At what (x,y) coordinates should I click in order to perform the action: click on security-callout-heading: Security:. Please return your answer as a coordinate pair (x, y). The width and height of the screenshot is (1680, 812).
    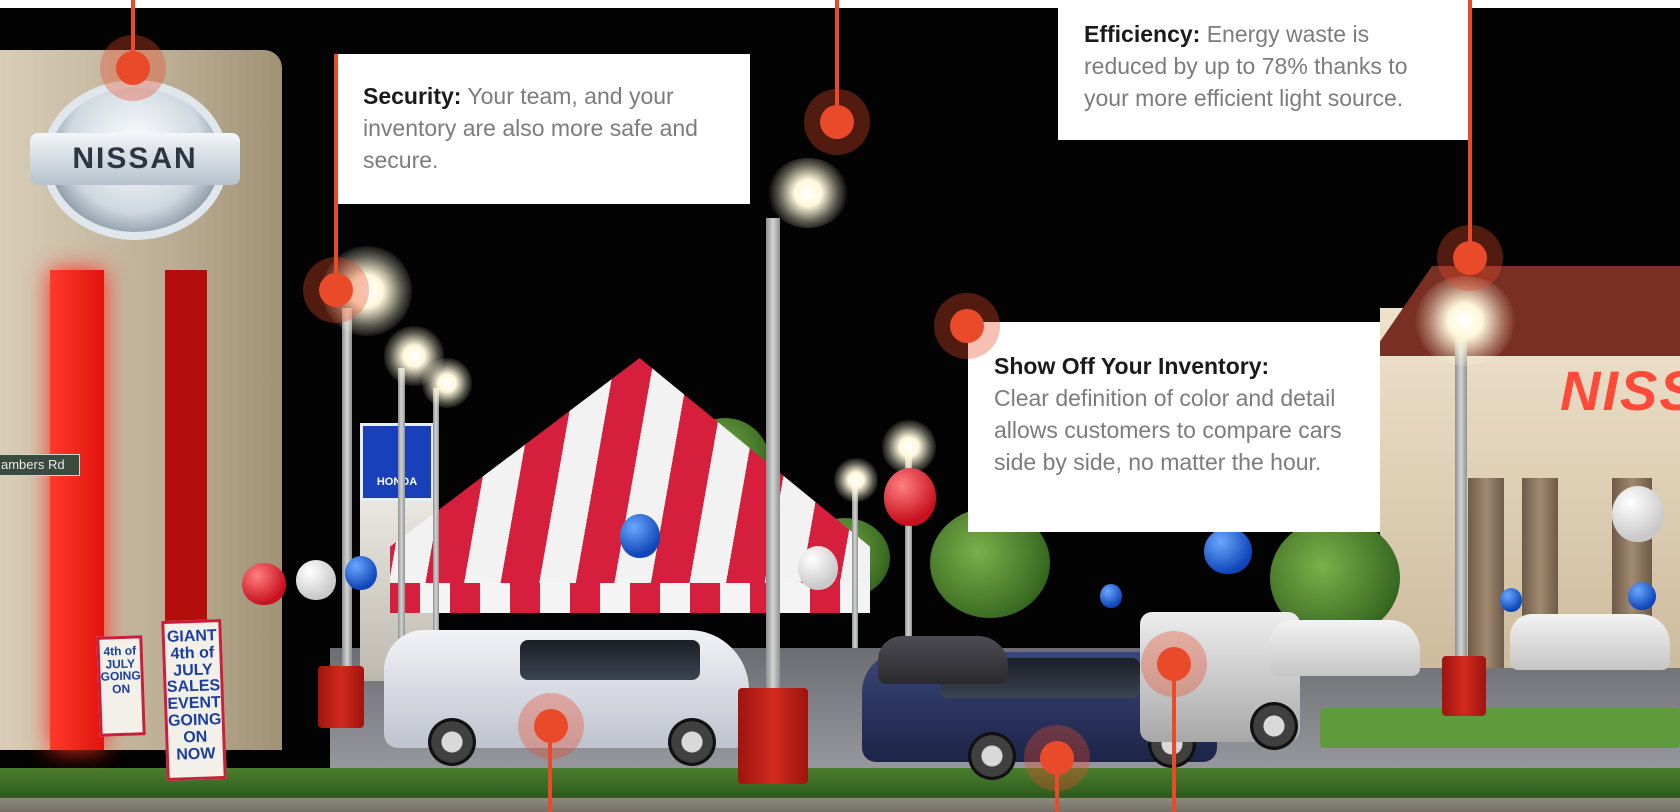
    Looking at the image, I should click on (412, 96).